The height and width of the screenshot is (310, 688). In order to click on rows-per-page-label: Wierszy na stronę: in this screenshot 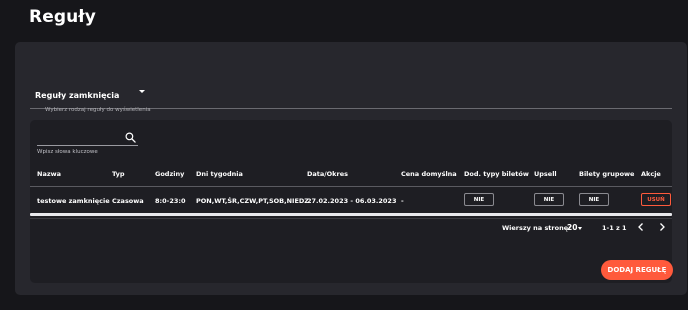, I will do `click(536, 228)`.